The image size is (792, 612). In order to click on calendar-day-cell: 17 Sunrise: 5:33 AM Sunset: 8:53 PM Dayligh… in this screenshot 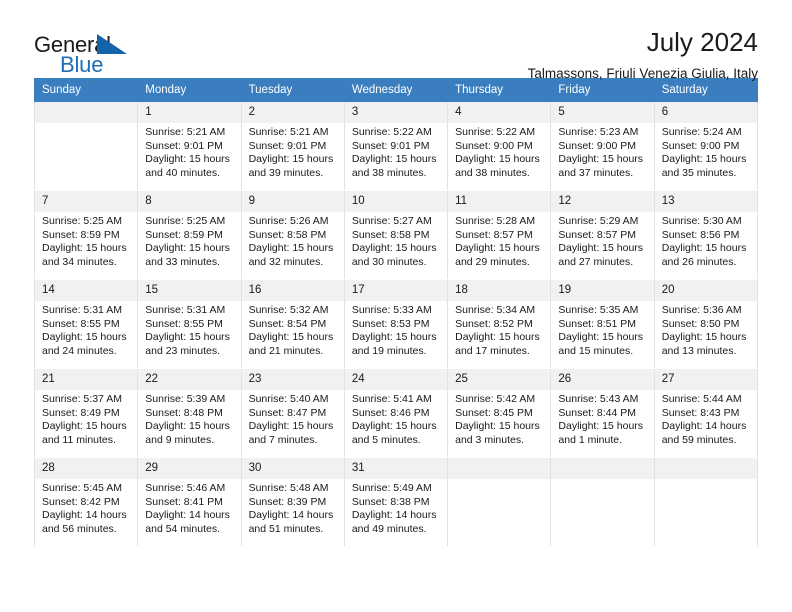, I will do `click(396, 324)`.